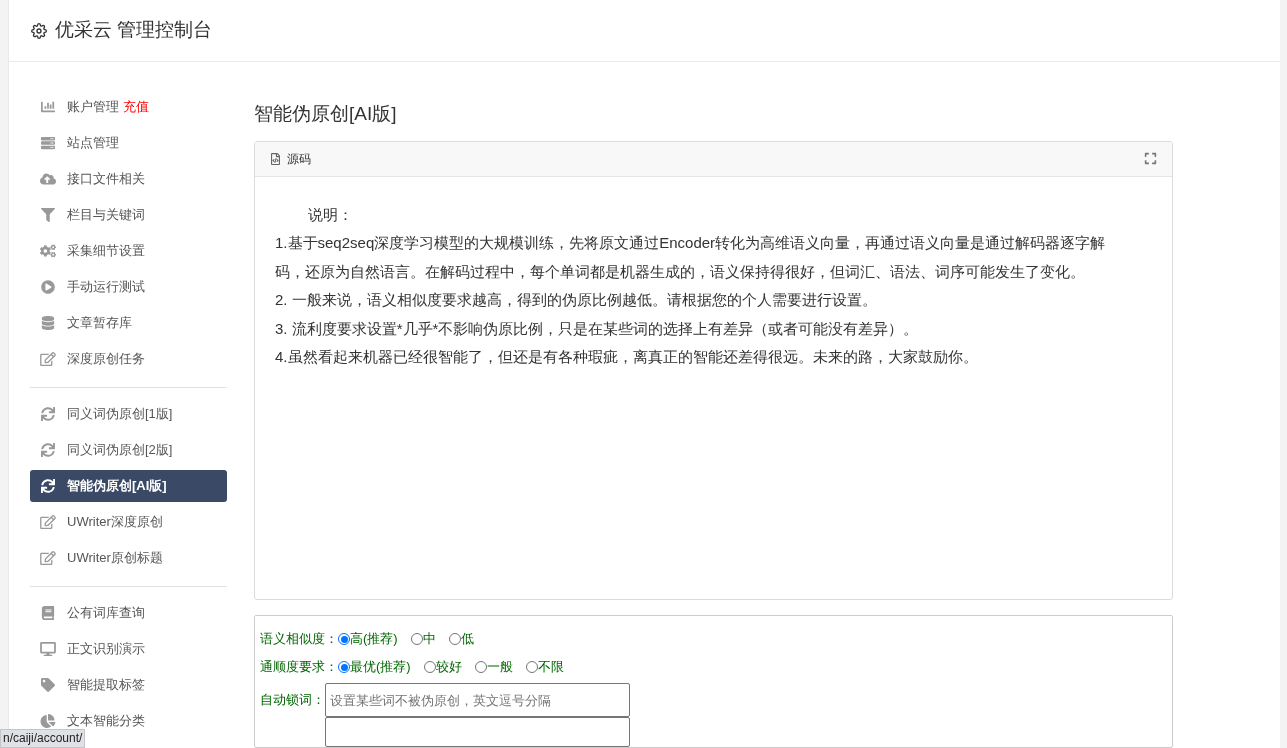 The height and width of the screenshot is (748, 1287). Describe the element at coordinates (461, 639) in the screenshot. I see `radio-option: 低` at that location.